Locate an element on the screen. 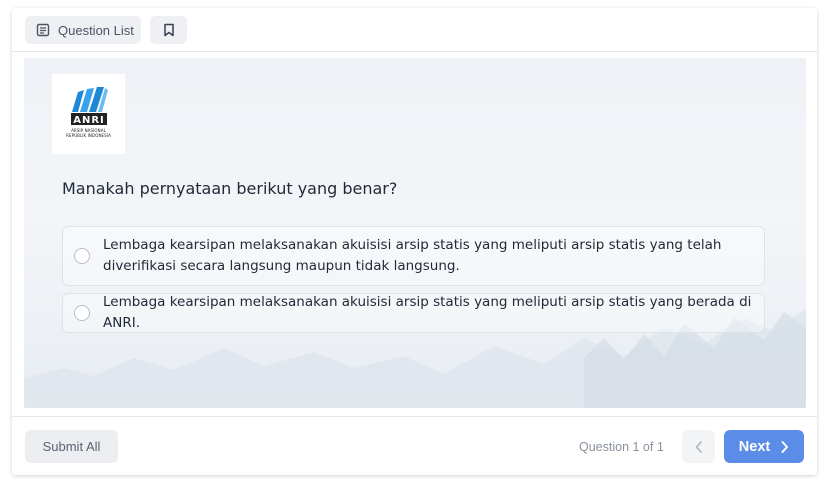 The height and width of the screenshot is (489, 828). question-list-button: Question List is located at coordinates (83, 30).